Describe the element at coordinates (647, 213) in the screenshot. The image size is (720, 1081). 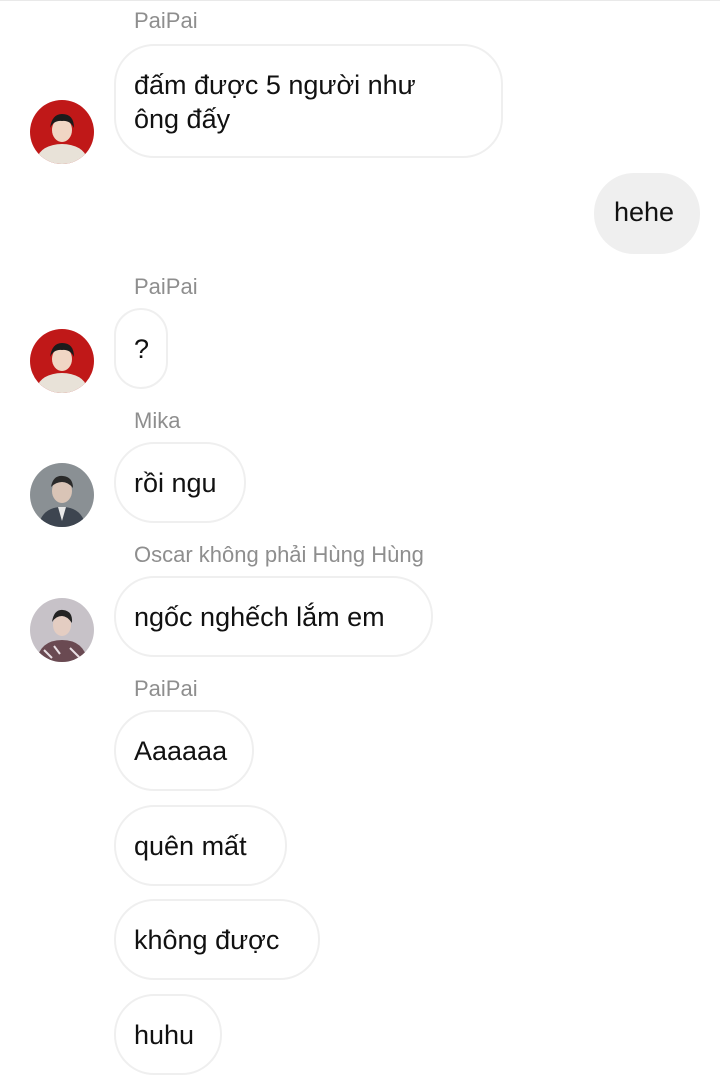
I see `my-message-bubble: hehe` at that location.